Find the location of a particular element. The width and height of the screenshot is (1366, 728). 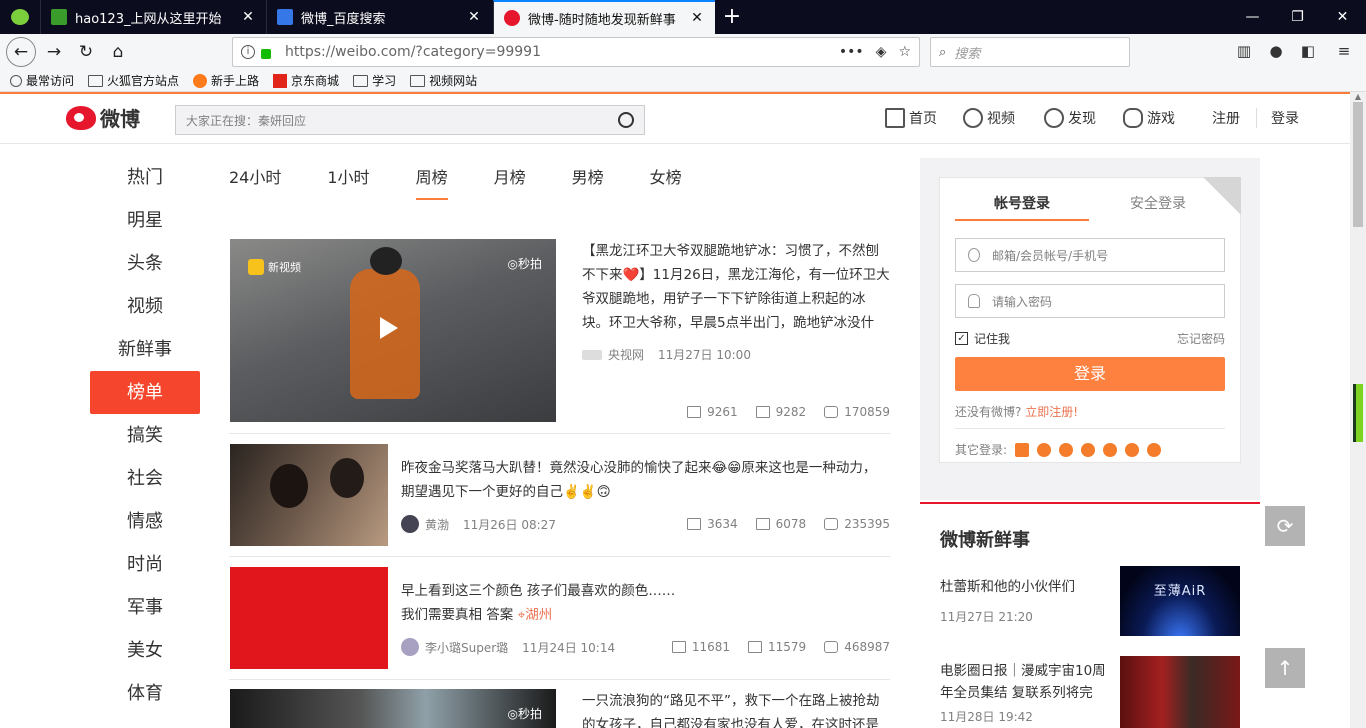

page-scrollbar: ▲ is located at coordinates (1358, 410).